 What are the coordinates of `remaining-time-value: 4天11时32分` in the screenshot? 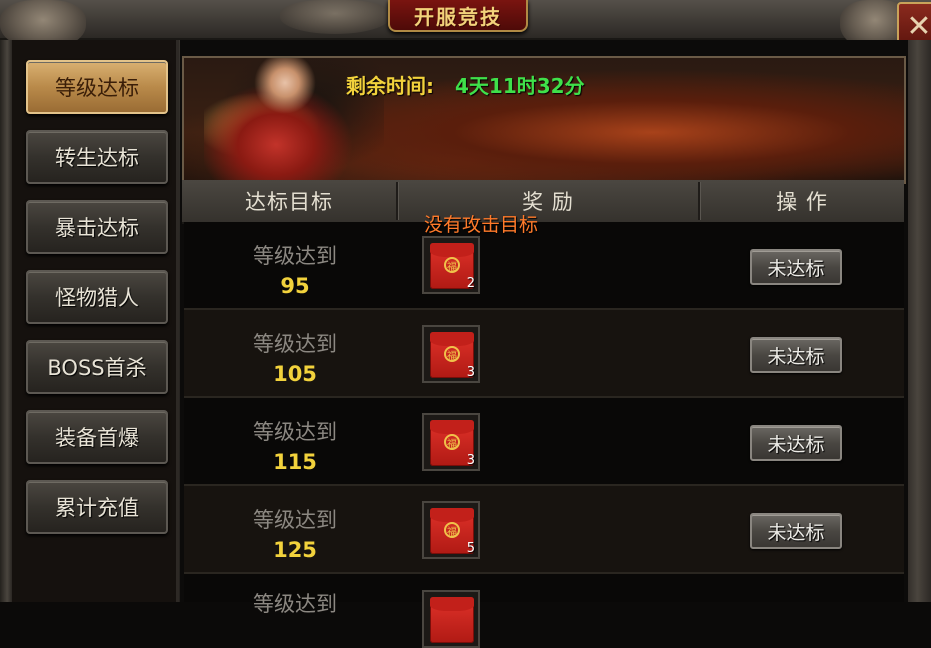 It's located at (520, 86).